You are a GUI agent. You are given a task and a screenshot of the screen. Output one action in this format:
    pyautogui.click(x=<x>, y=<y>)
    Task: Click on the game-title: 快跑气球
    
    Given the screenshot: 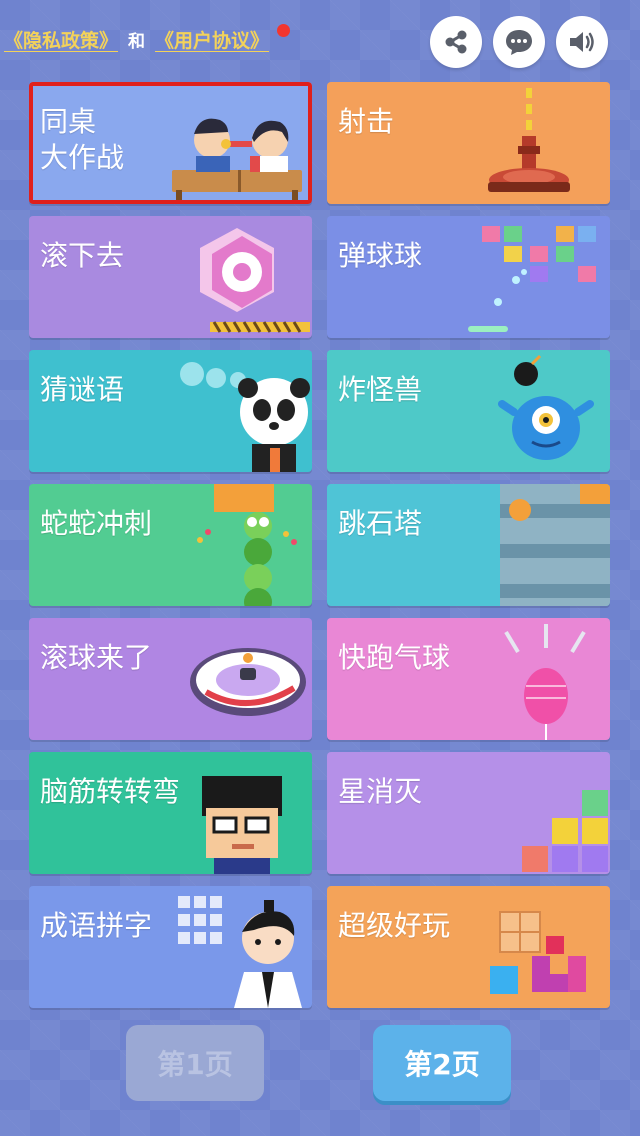 What is the action you would take?
    pyautogui.click(x=394, y=657)
    